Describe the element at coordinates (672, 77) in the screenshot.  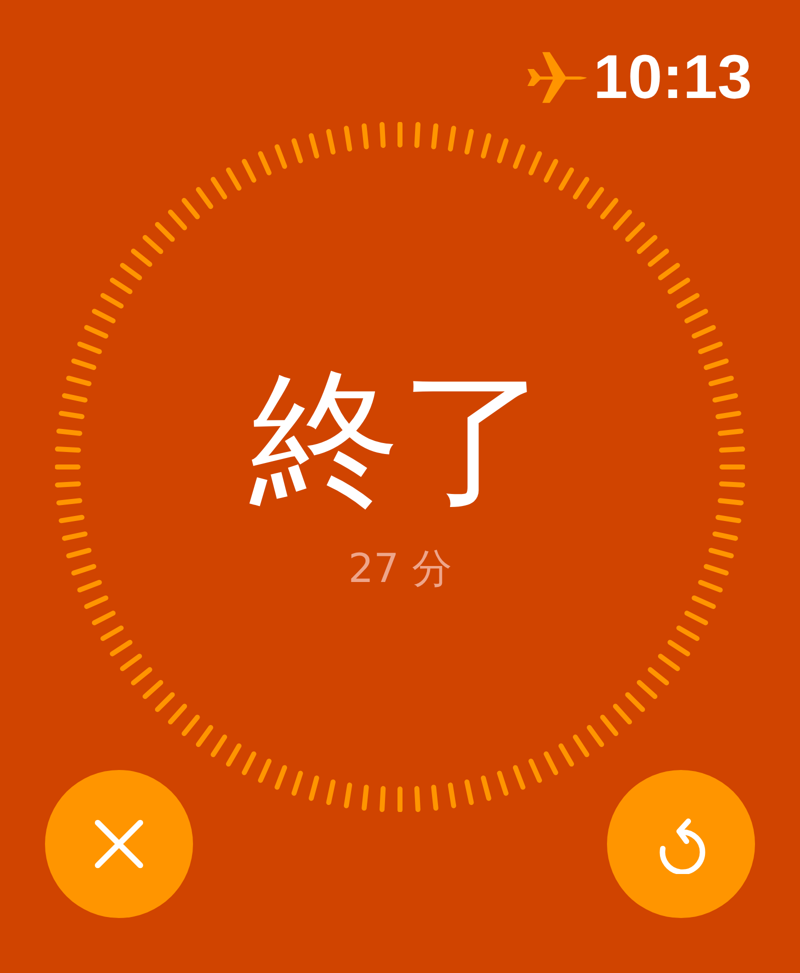
I see `clock-time: 10:13` at that location.